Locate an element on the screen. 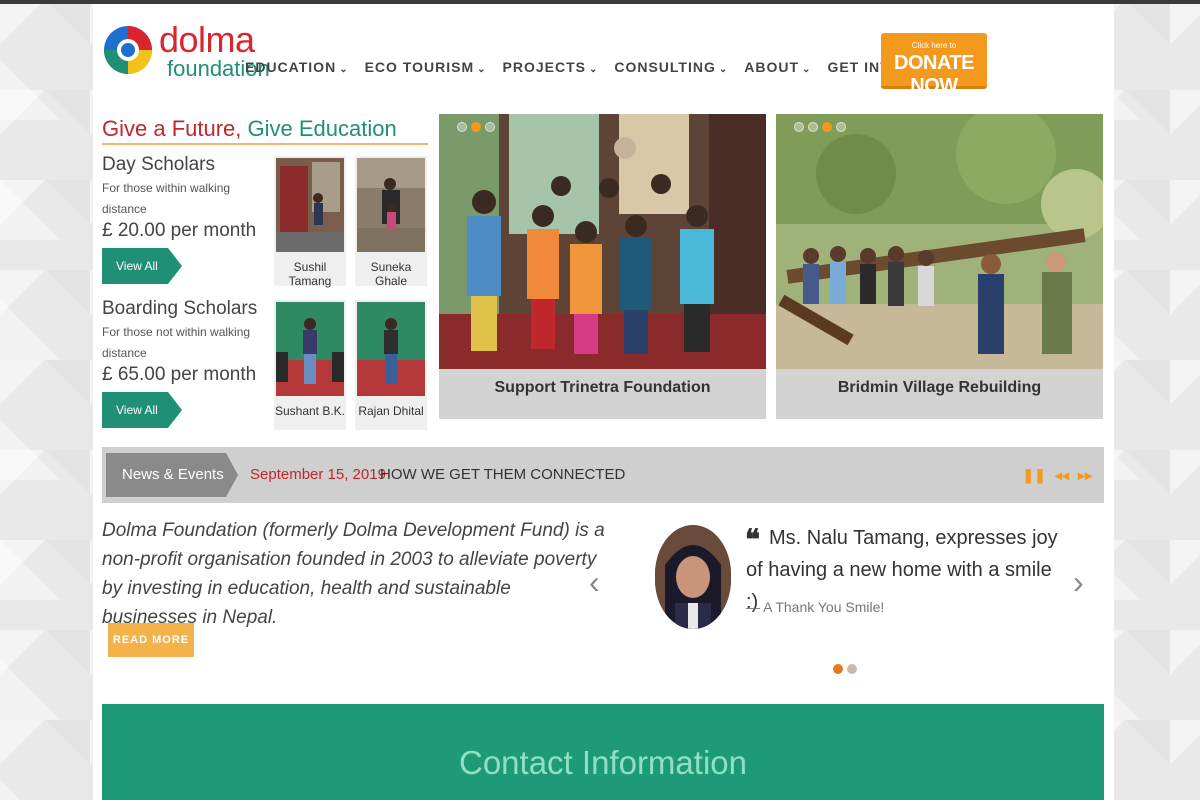  news-date: September 15, 2019 is located at coordinates (318, 474).